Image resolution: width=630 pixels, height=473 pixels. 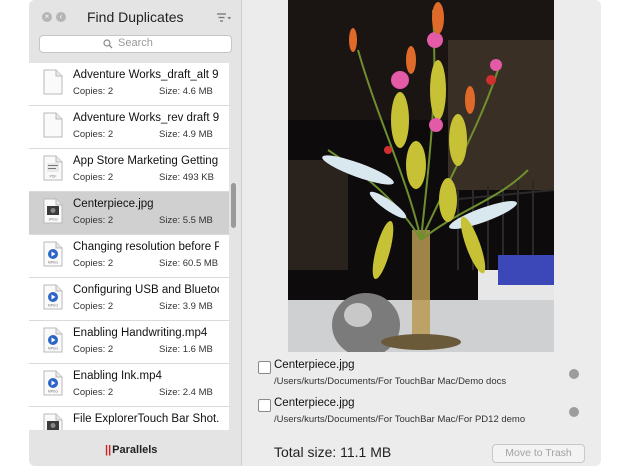 What do you see at coordinates (140, 333) in the screenshot?
I see `file-name: Enabling Handwriting.mp4` at bounding box center [140, 333].